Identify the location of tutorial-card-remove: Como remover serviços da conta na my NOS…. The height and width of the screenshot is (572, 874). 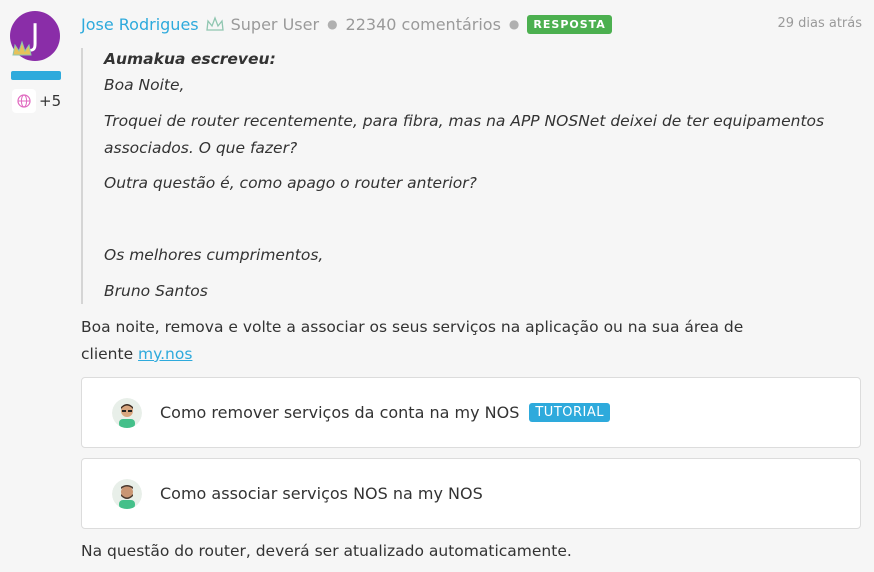
(471, 412).